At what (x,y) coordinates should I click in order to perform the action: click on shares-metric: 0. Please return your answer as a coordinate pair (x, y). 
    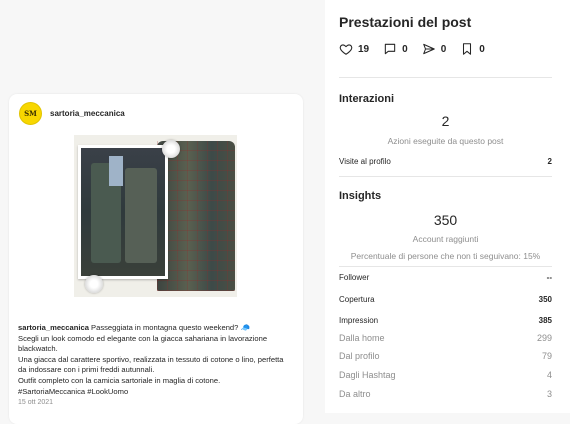
    Looking at the image, I should click on (434, 49).